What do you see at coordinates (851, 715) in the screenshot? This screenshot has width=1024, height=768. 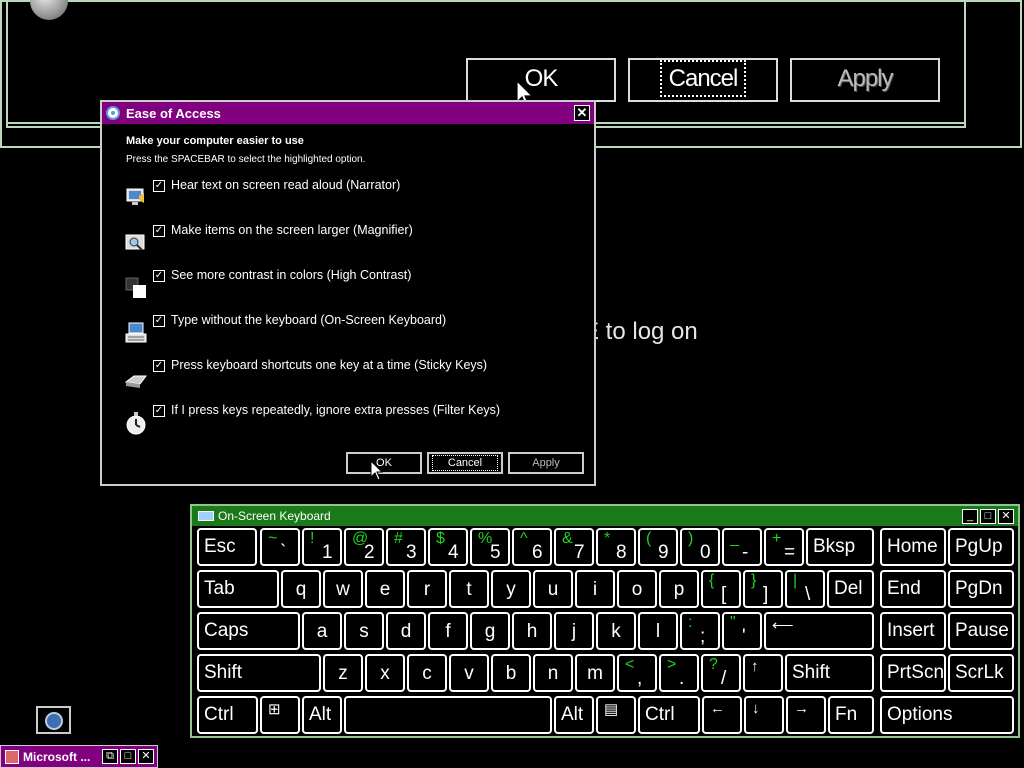 I see `key-fn: Fn` at bounding box center [851, 715].